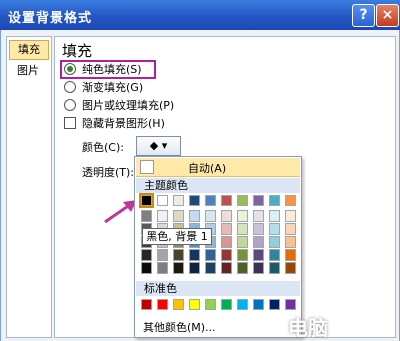 The width and height of the screenshot is (400, 341). What do you see at coordinates (70, 123) in the screenshot?
I see `checkbox-icon` at bounding box center [70, 123].